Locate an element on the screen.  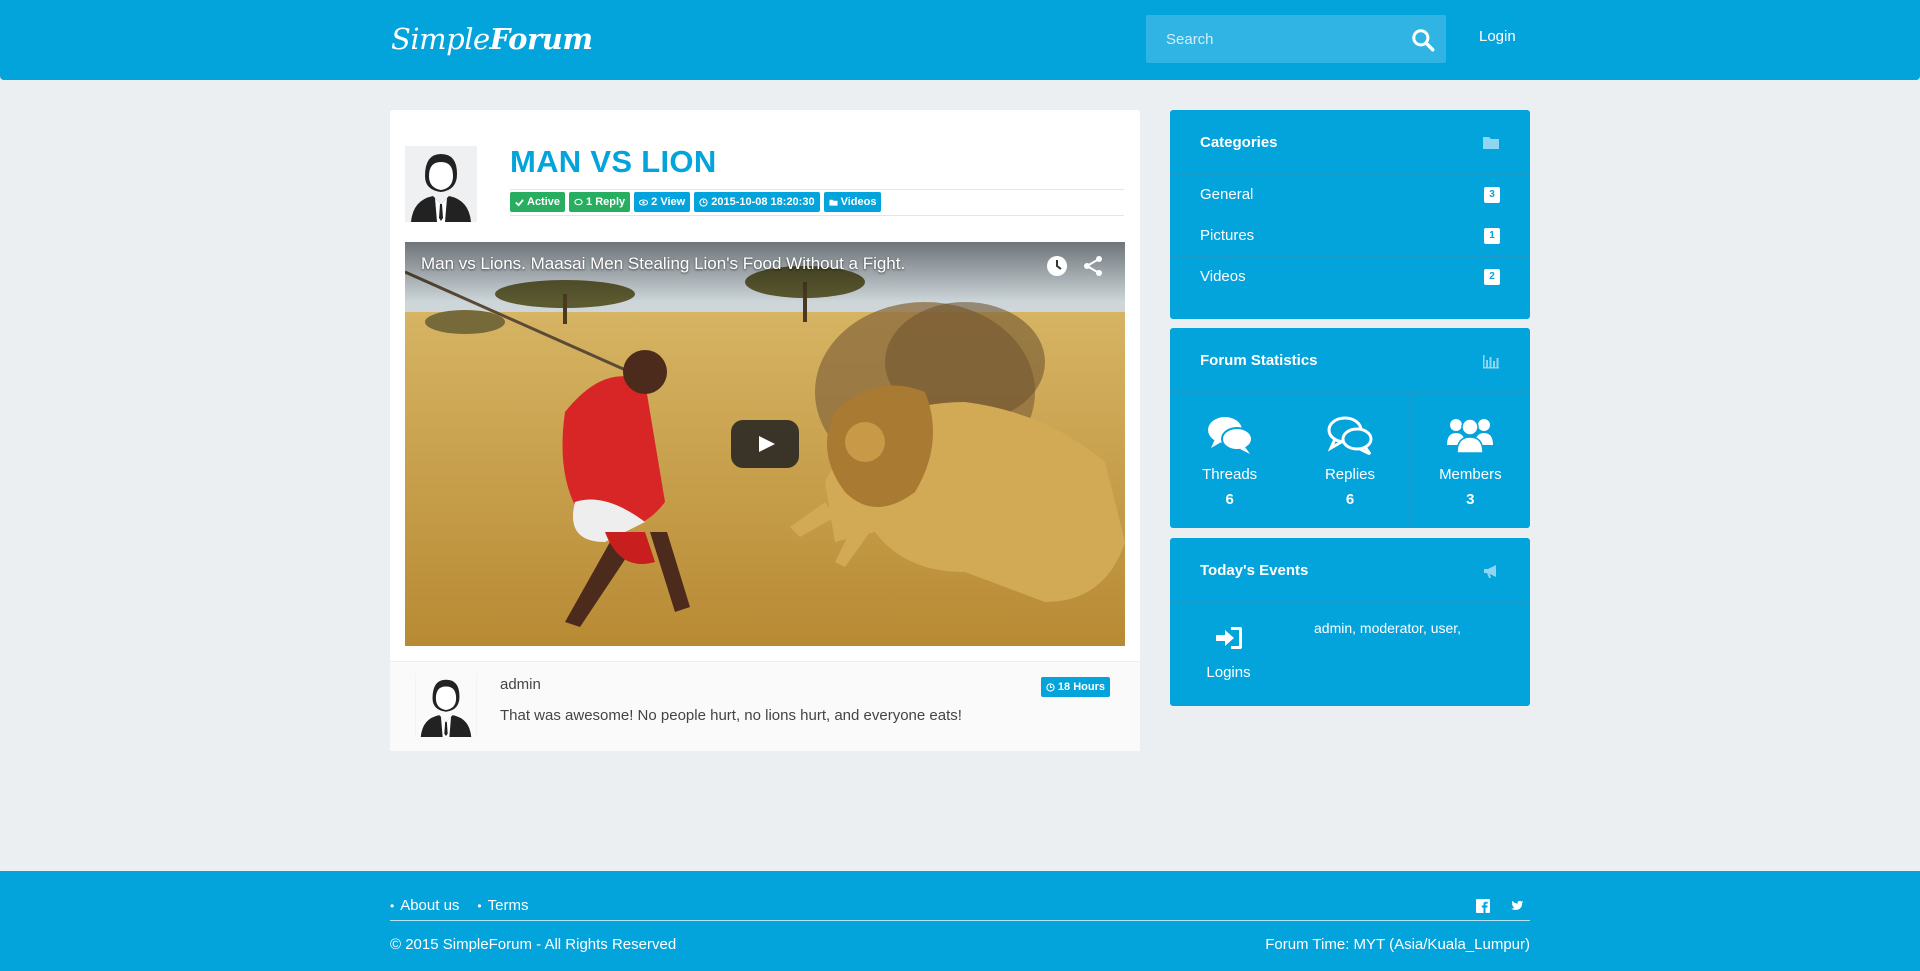
category-label: Videos is located at coordinates (1223, 276).